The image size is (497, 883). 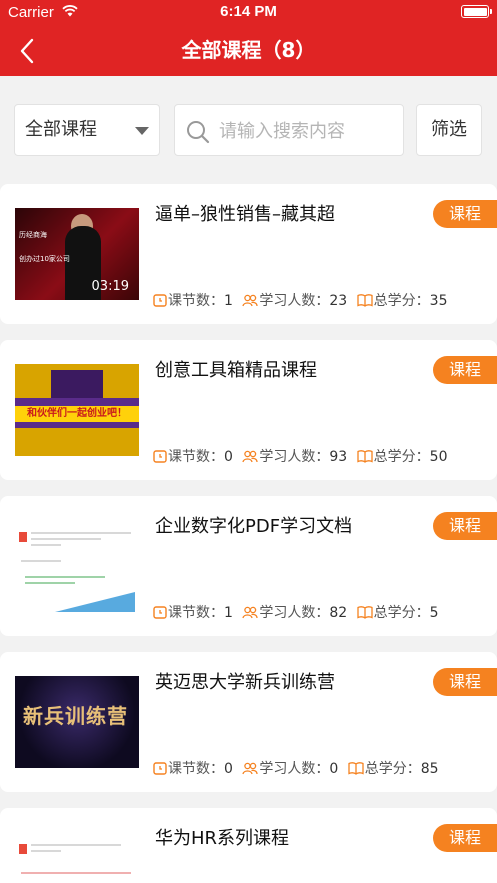 I want to click on battery-icon, so click(x=476, y=11).